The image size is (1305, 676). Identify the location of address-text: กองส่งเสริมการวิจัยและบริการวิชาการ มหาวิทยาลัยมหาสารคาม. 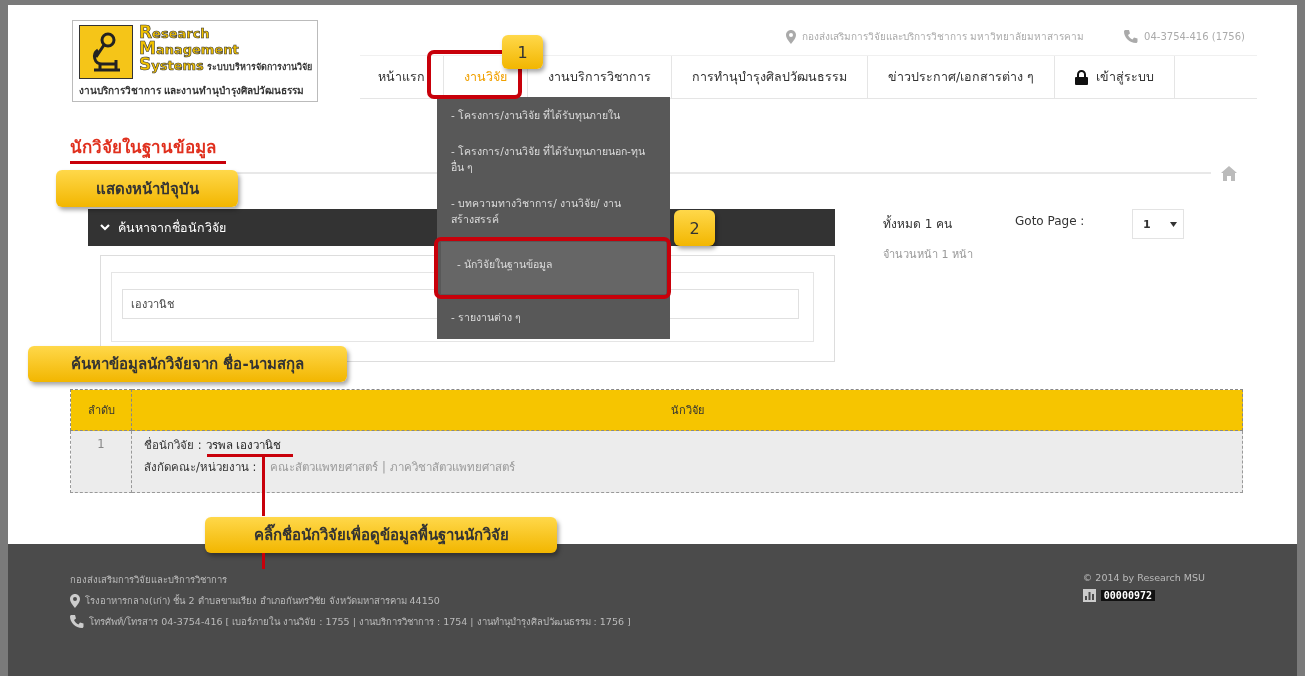
(943, 37).